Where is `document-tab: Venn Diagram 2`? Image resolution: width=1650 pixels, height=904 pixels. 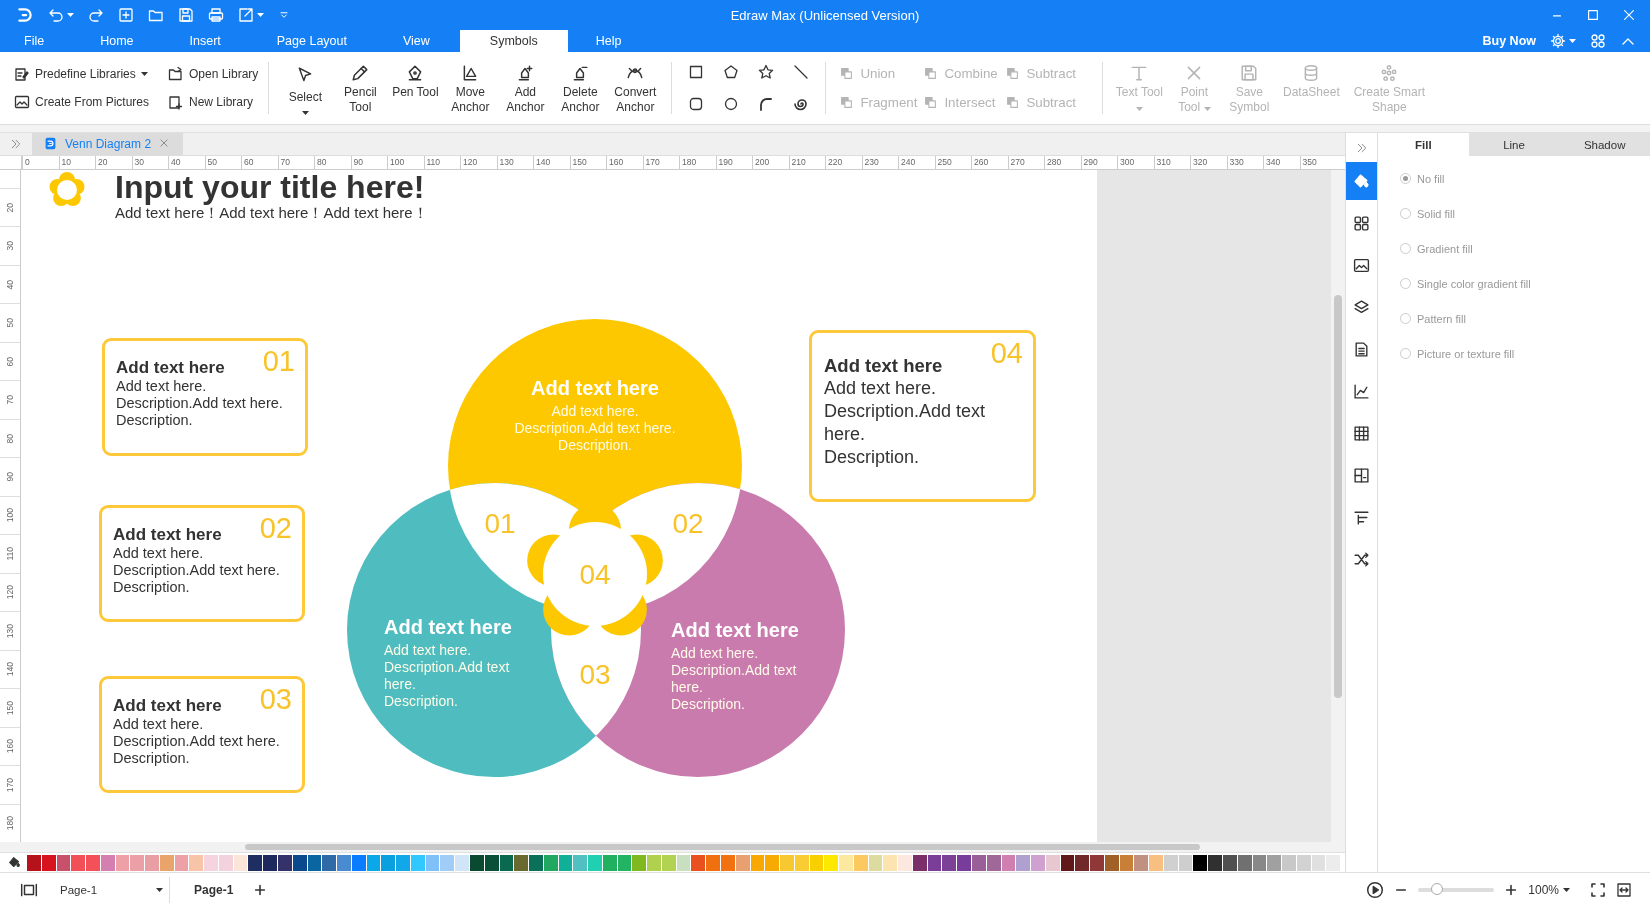 document-tab: Venn Diagram 2 is located at coordinates (108, 144).